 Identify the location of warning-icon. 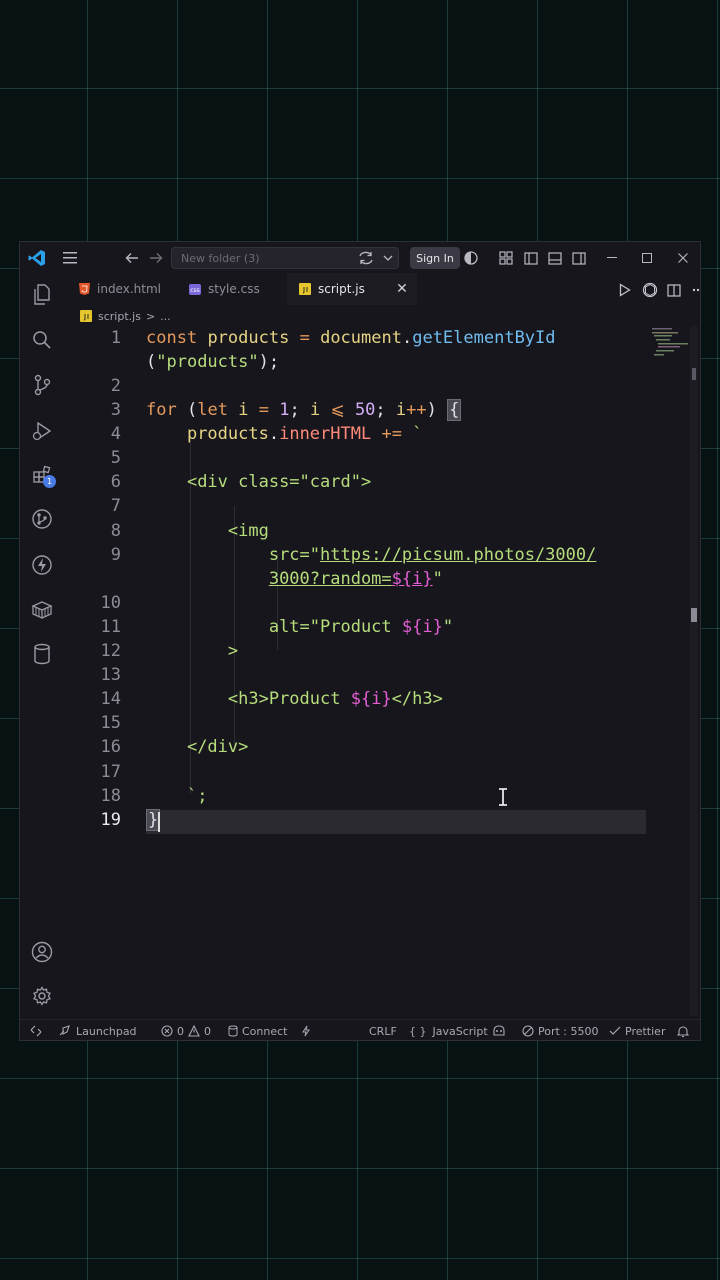
(194, 1031).